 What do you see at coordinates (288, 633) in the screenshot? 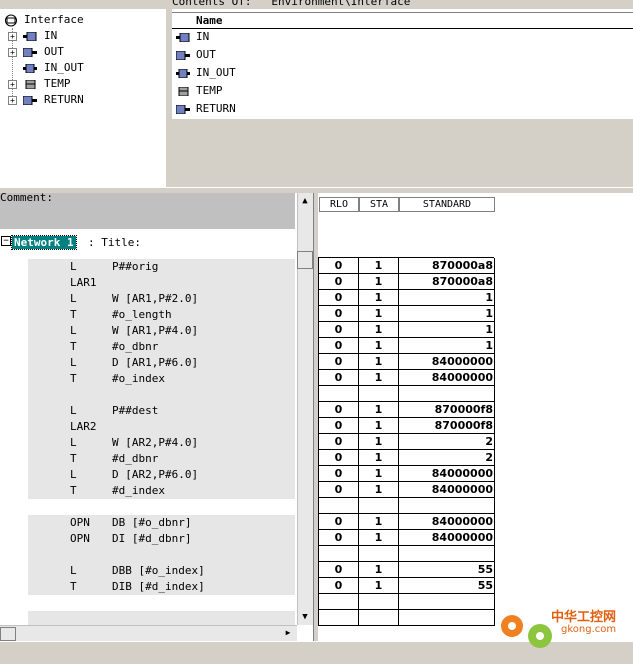
I see `scroll-right-icon: ▶` at bounding box center [288, 633].